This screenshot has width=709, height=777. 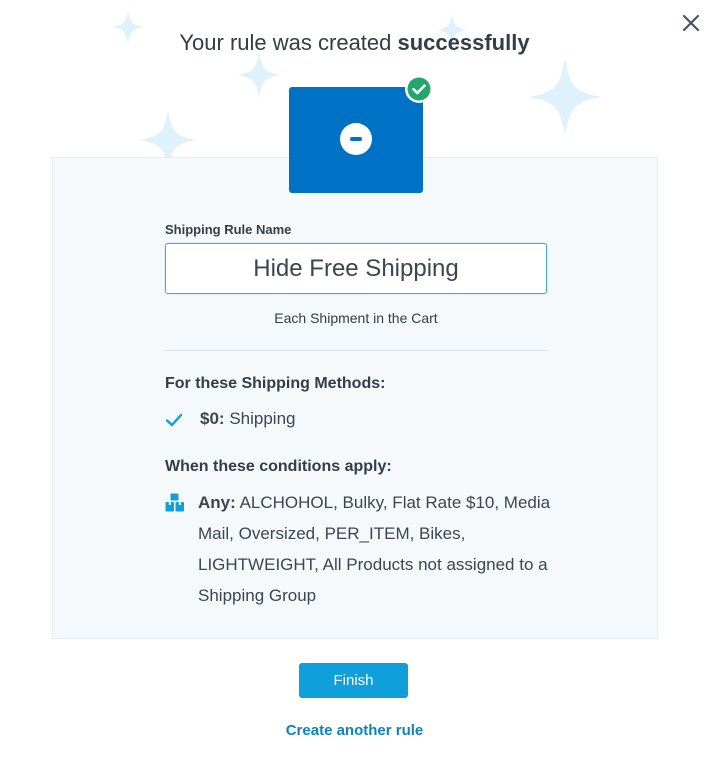 What do you see at coordinates (174, 502) in the screenshot?
I see `boxes-icon` at bounding box center [174, 502].